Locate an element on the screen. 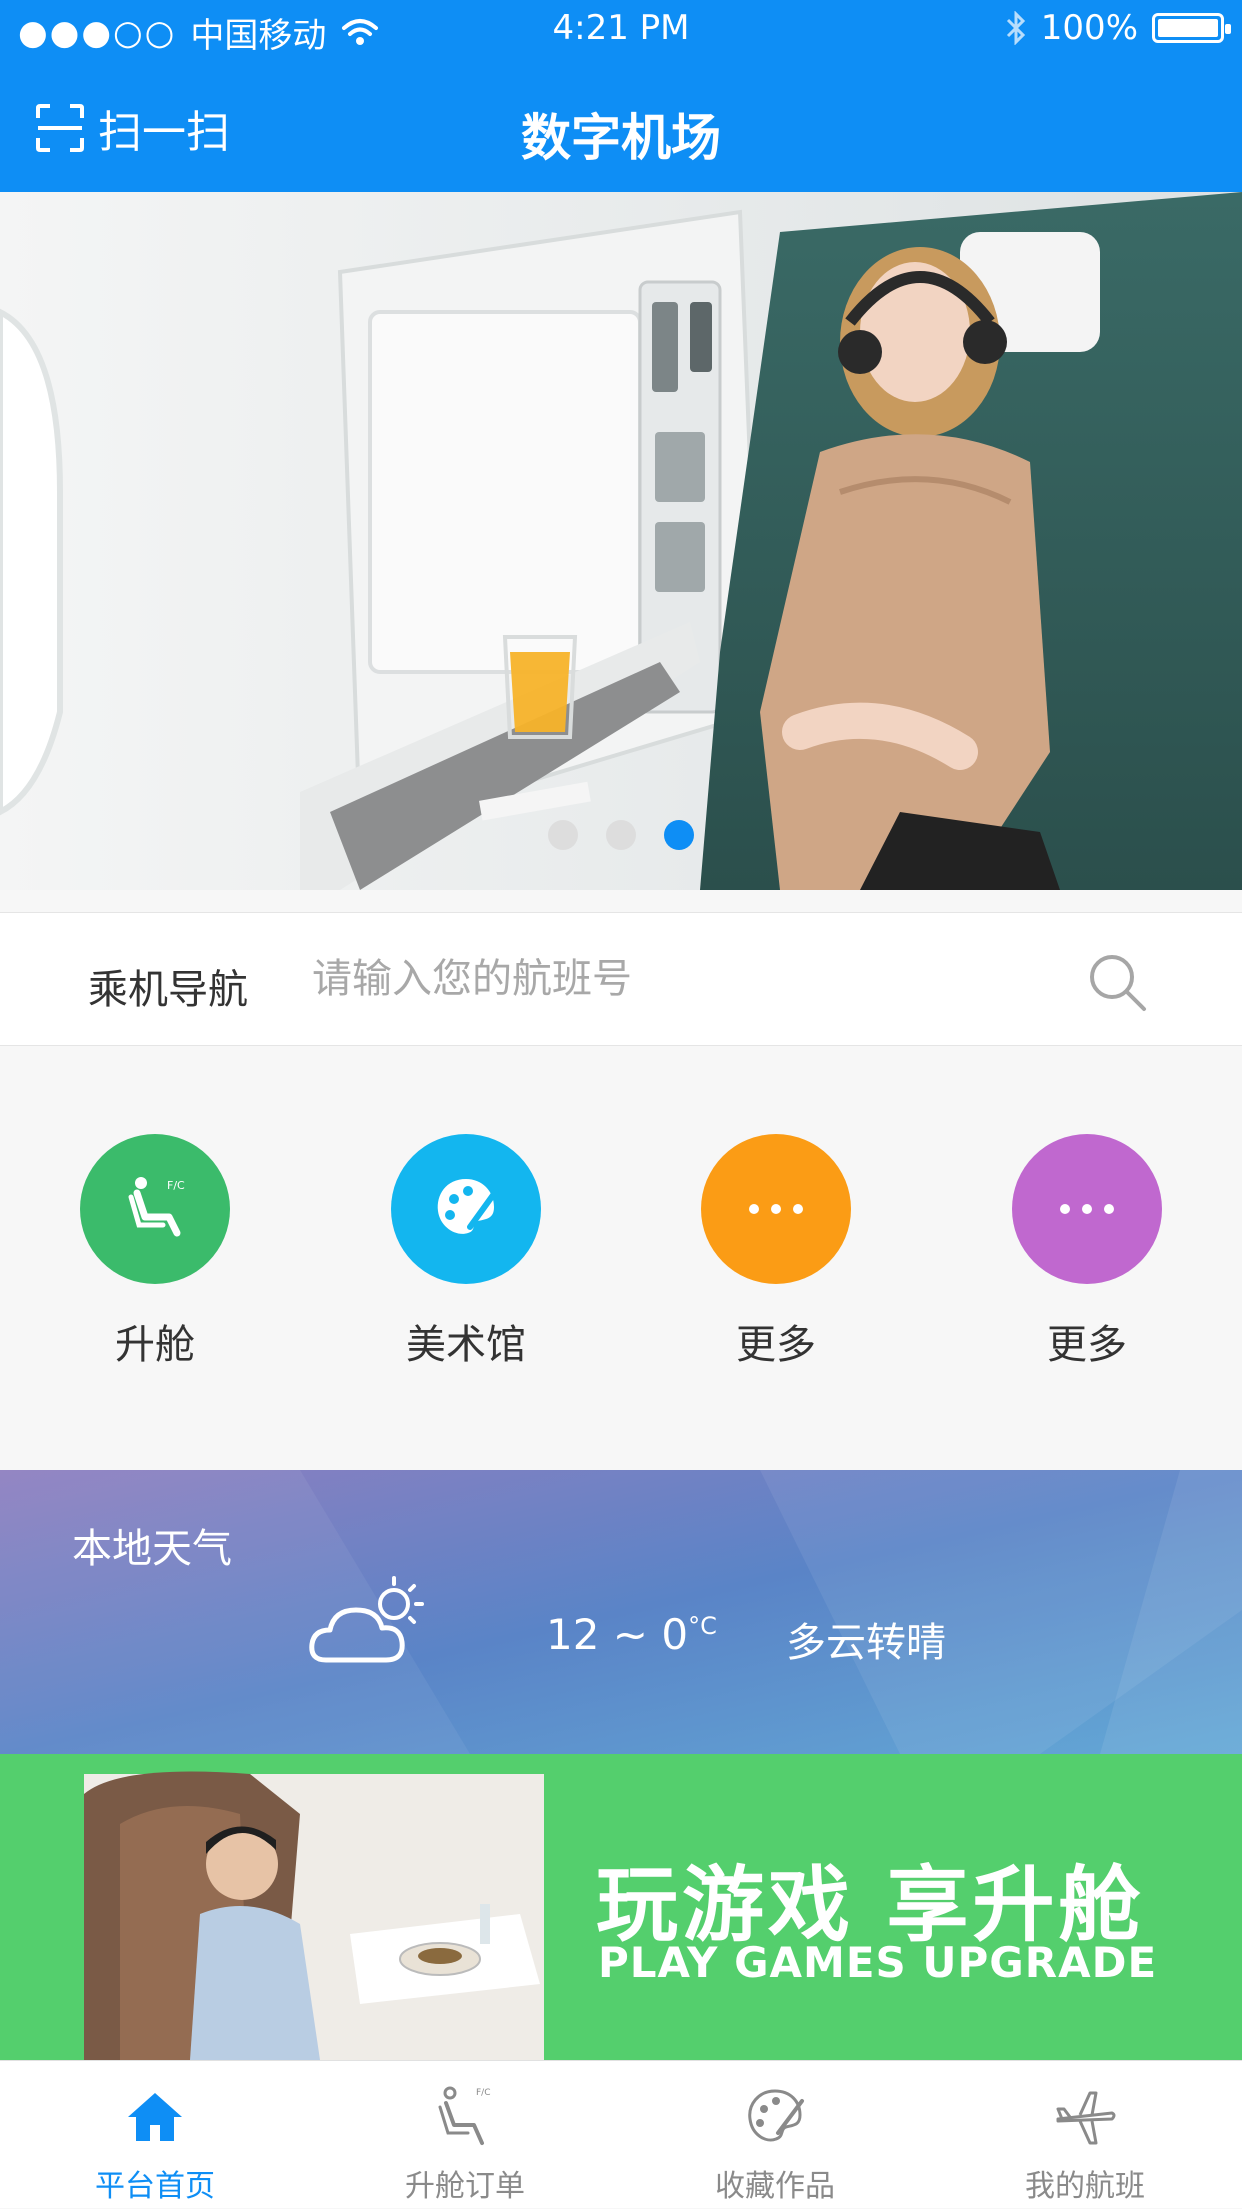  action-more-1: 更多 is located at coordinates (776, 1252).